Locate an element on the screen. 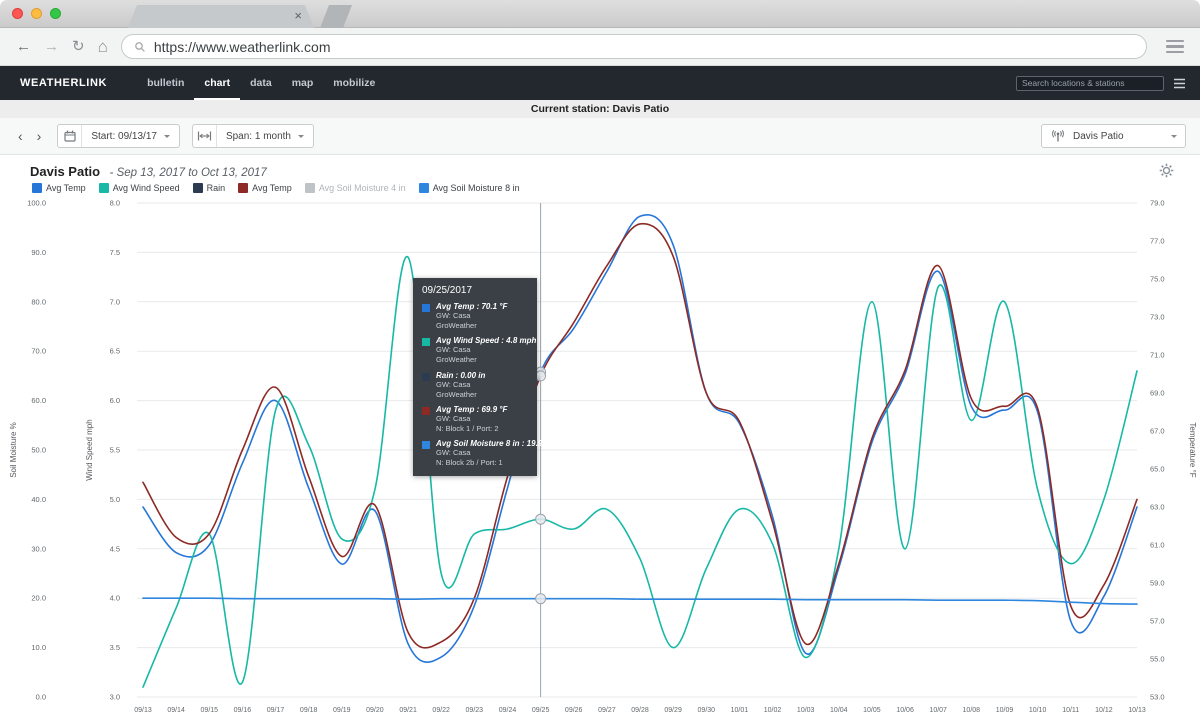 This screenshot has height=727, width=1200. search-input is located at coordinates (1090, 83).